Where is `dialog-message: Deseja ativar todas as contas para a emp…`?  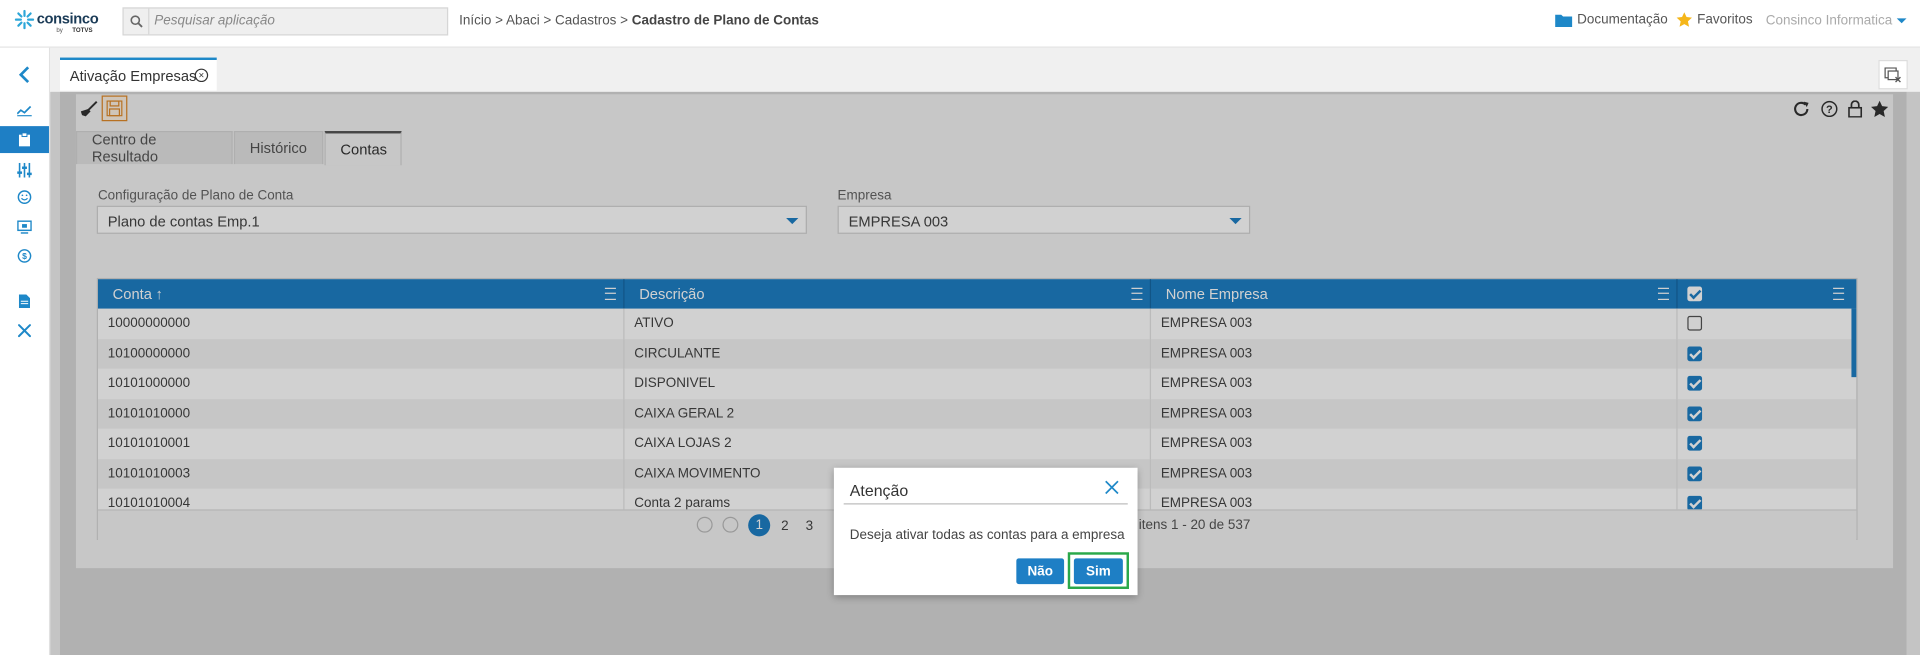
dialog-message: Deseja ativar todas as contas para a emp… is located at coordinates (987, 535).